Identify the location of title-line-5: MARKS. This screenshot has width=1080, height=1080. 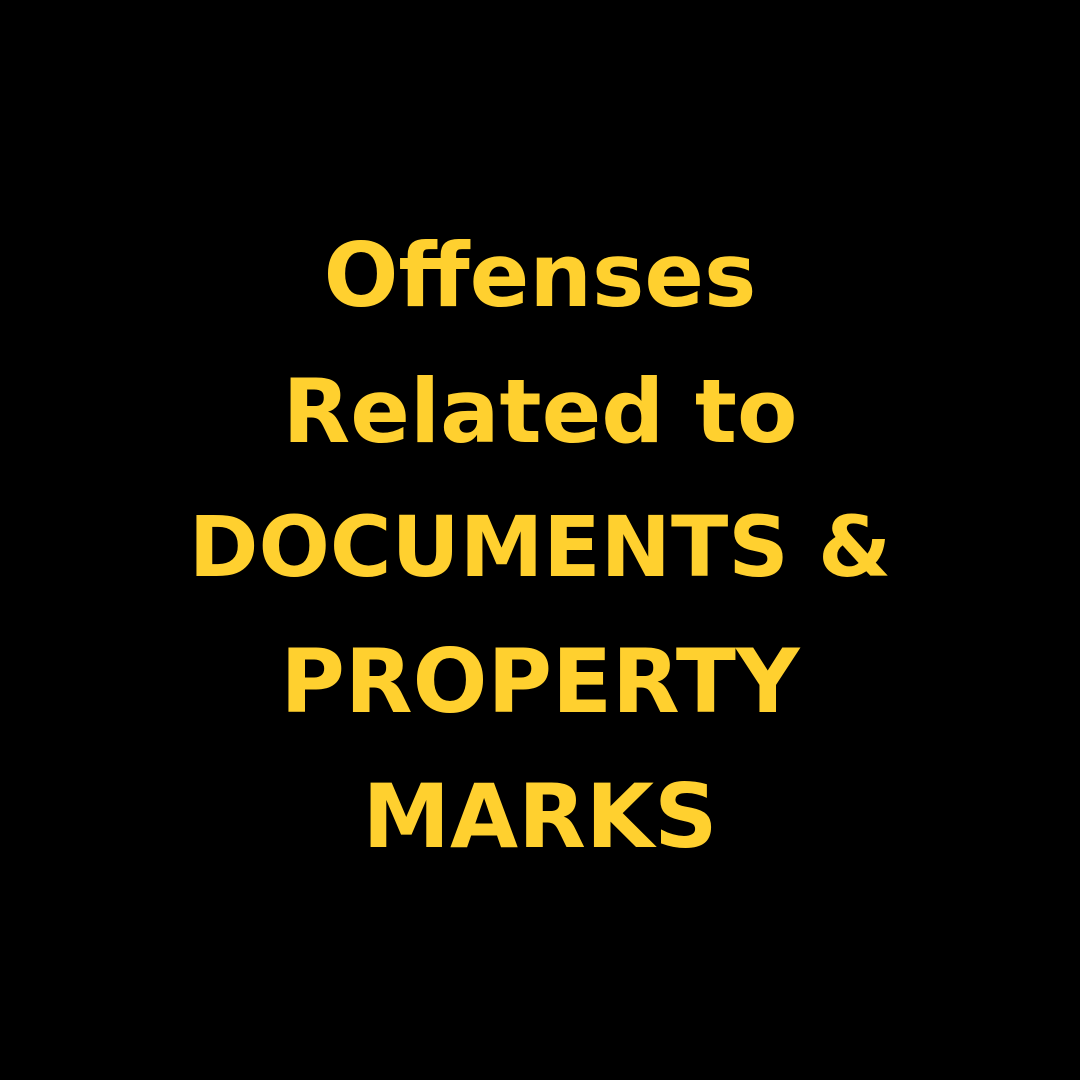
(540, 816).